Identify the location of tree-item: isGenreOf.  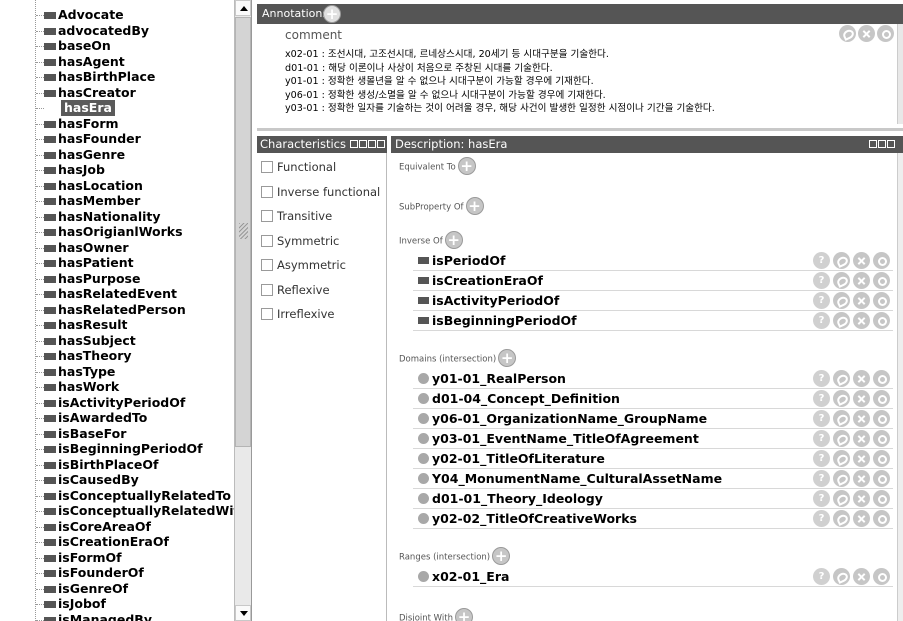
(117, 589).